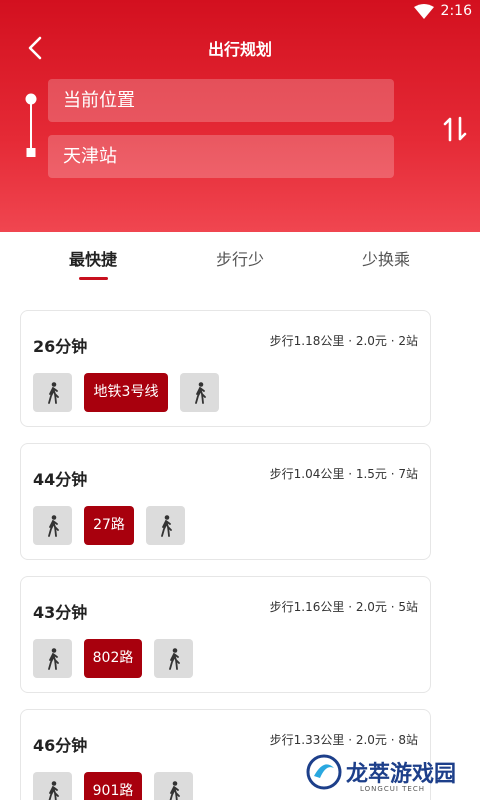 The height and width of the screenshot is (800, 480). What do you see at coordinates (392, 789) in the screenshot?
I see `watermark-subtitle: LONGCUI TECH` at bounding box center [392, 789].